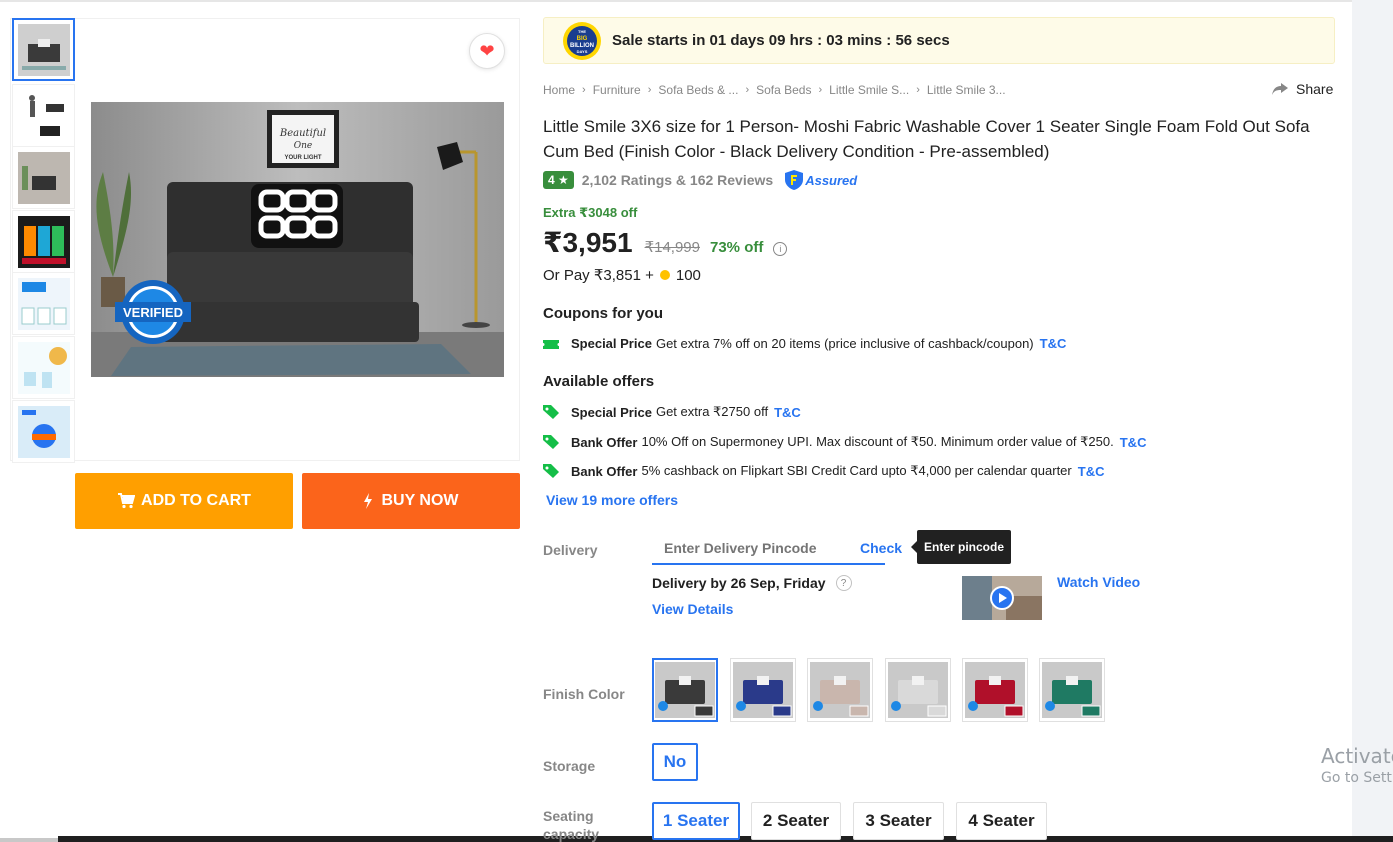 This screenshot has height=842, width=1393. I want to click on pincode-tooltip: Enter pincode, so click(961, 547).